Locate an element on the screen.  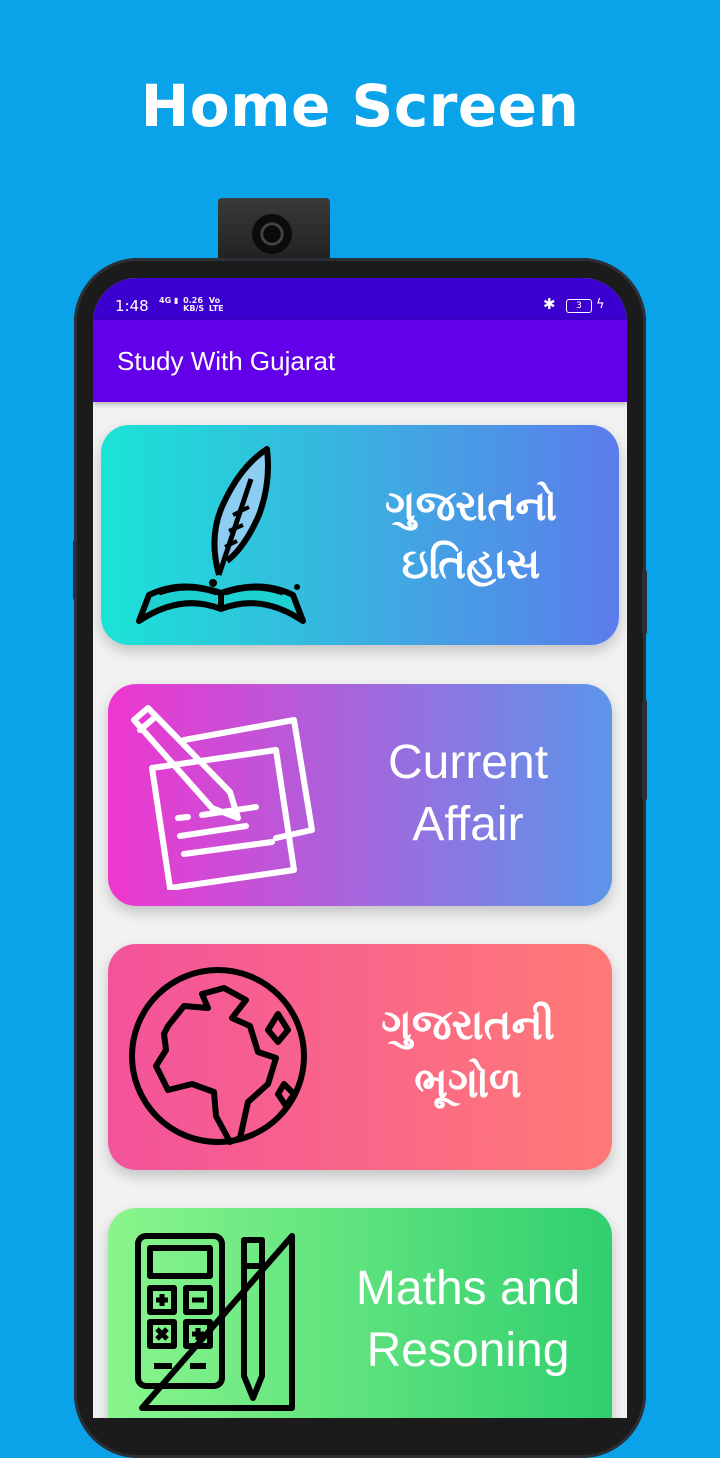
card-label-line2: Affair is located at coordinates (468, 824).